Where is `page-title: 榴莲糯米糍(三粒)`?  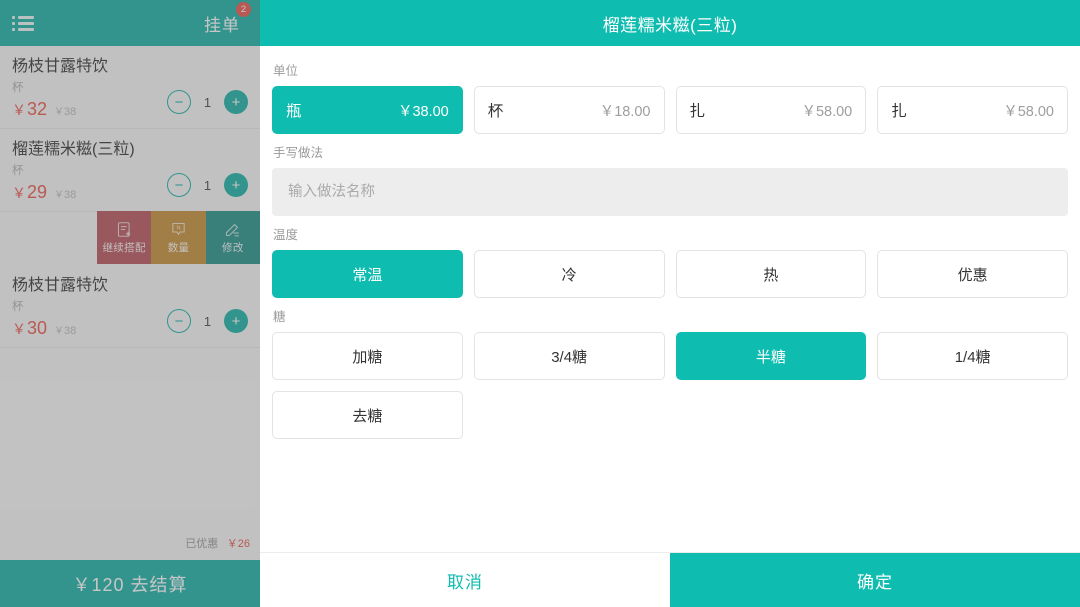 page-title: 榴莲糯米糍(三粒) is located at coordinates (670, 25).